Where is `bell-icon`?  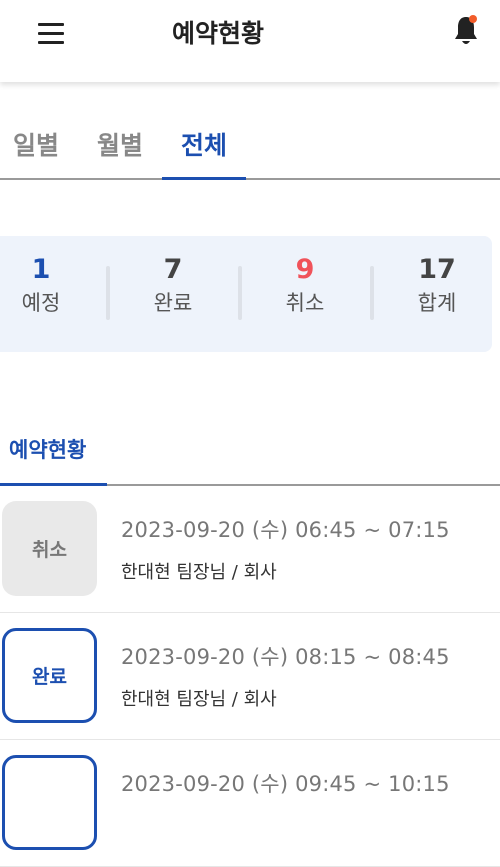 bell-icon is located at coordinates (466, 31).